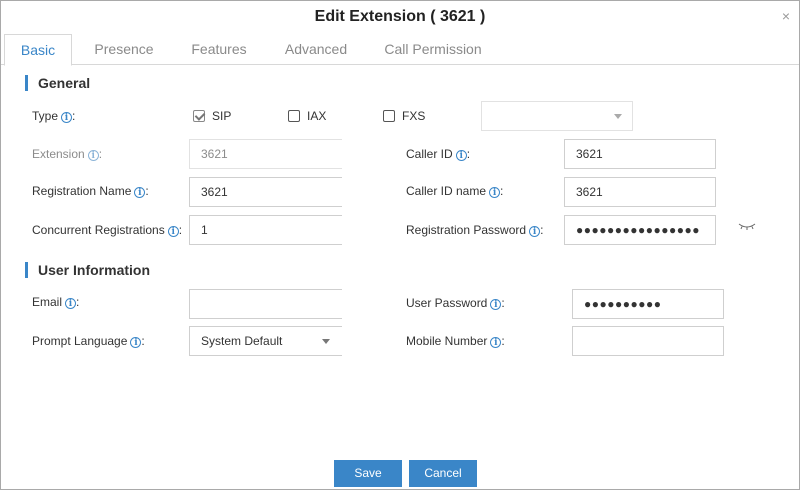 This screenshot has height=490, width=800. I want to click on caller-id-field: 3621, so click(640, 154).